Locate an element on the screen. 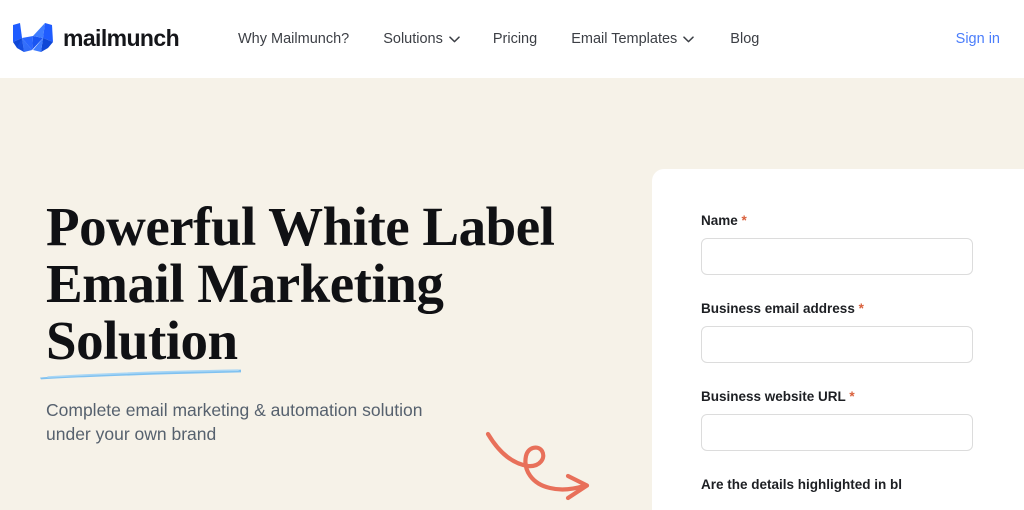  form-field-name: Name * is located at coordinates (837, 244).